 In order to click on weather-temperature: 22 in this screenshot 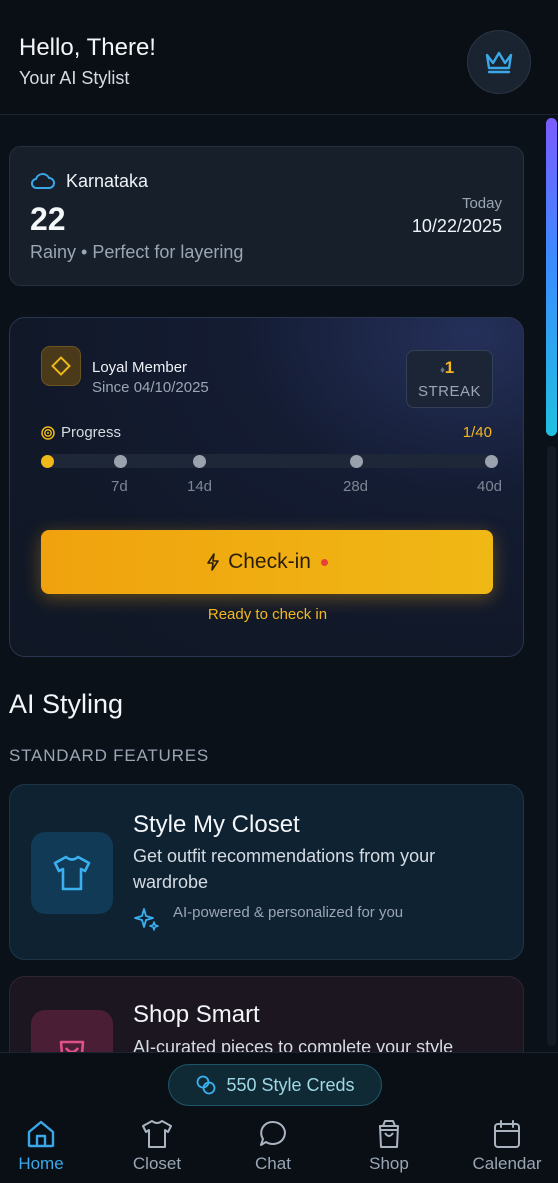, I will do `click(48, 219)`.